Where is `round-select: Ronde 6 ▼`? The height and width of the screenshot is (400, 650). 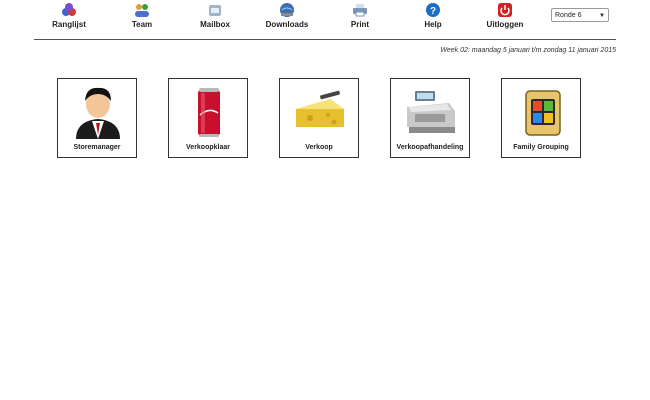
round-select: Ronde 6 ▼ is located at coordinates (580, 15).